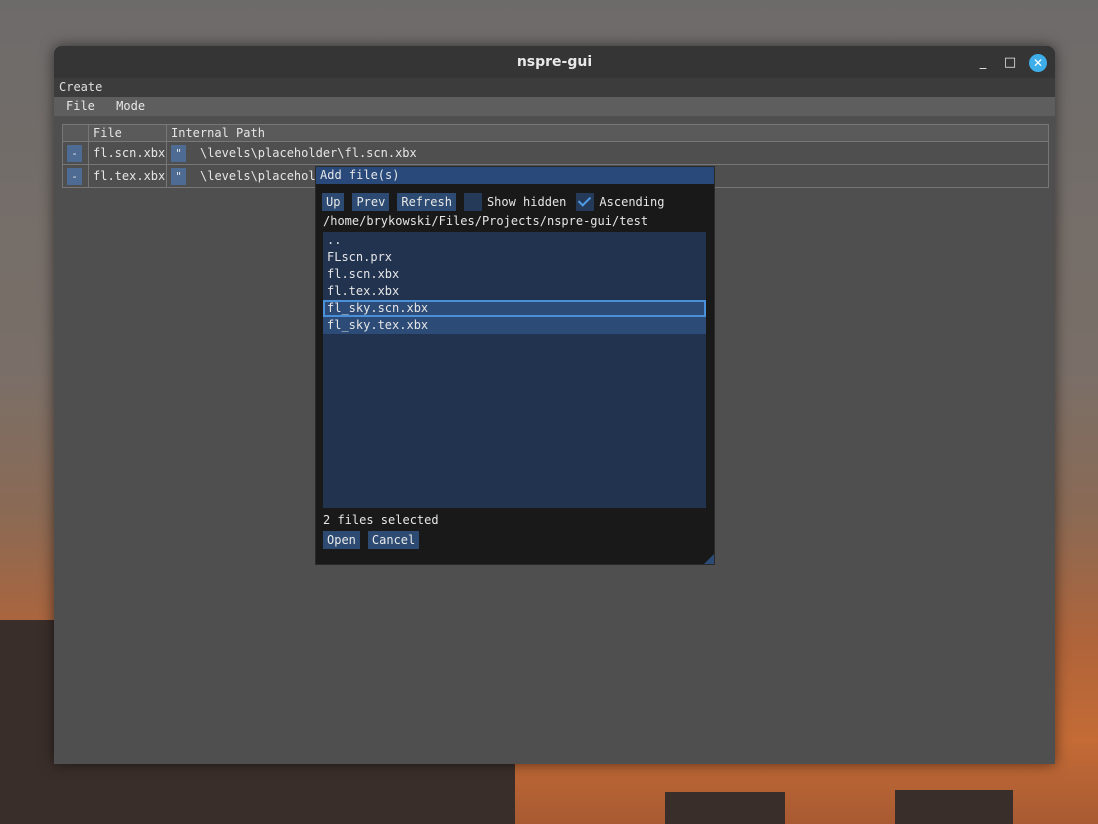 This screenshot has width=1098, height=824. What do you see at coordinates (308, 153) in the screenshot?
I see `internal-path: \levels\placeholder\fl.scn.xbx` at bounding box center [308, 153].